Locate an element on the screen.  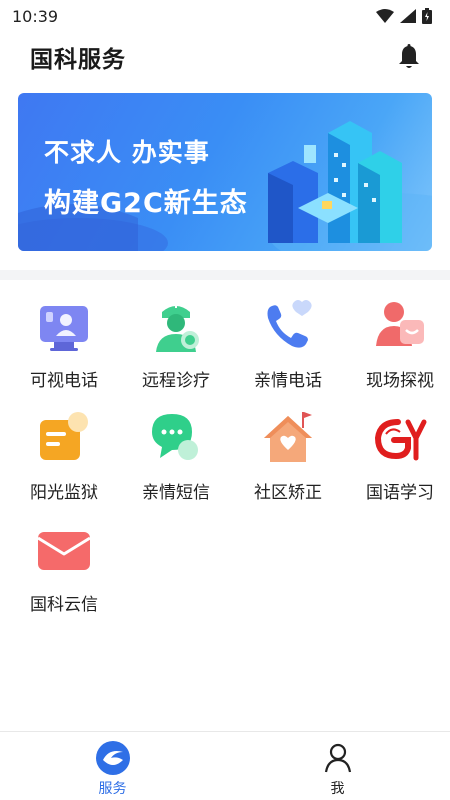
chat-icon is located at coordinates (175, 437).